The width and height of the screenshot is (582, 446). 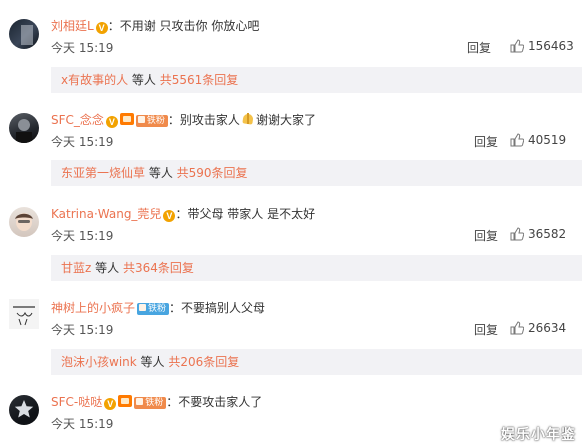 I want to click on comment-text: ：带父母 带家人 是不太好, so click(x=245, y=214).